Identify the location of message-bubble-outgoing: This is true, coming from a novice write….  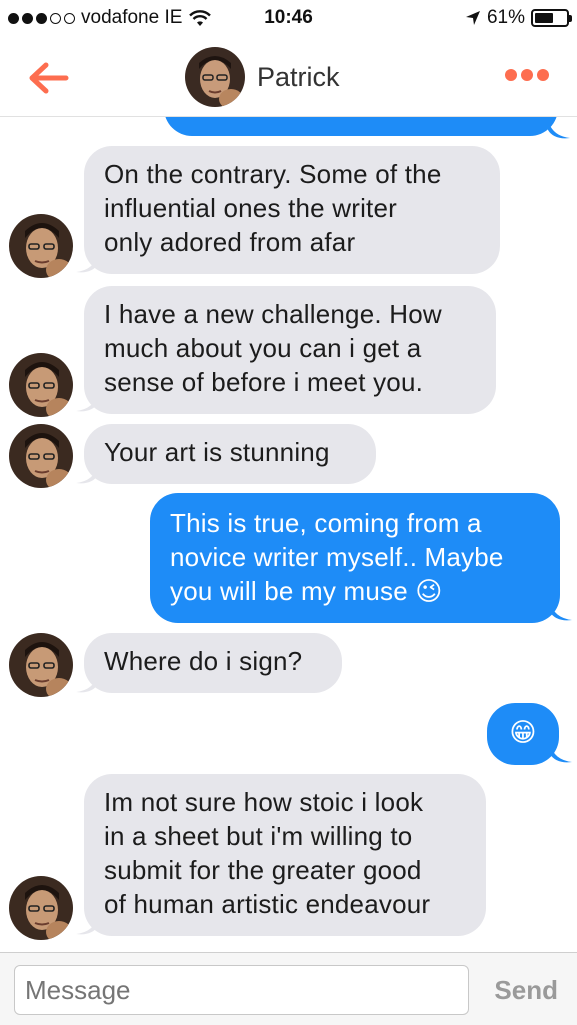
(355, 558).